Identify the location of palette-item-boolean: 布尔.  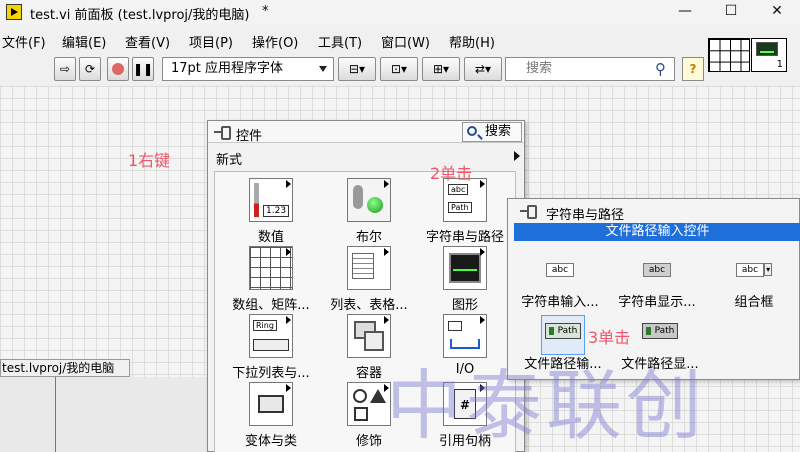
(369, 211).